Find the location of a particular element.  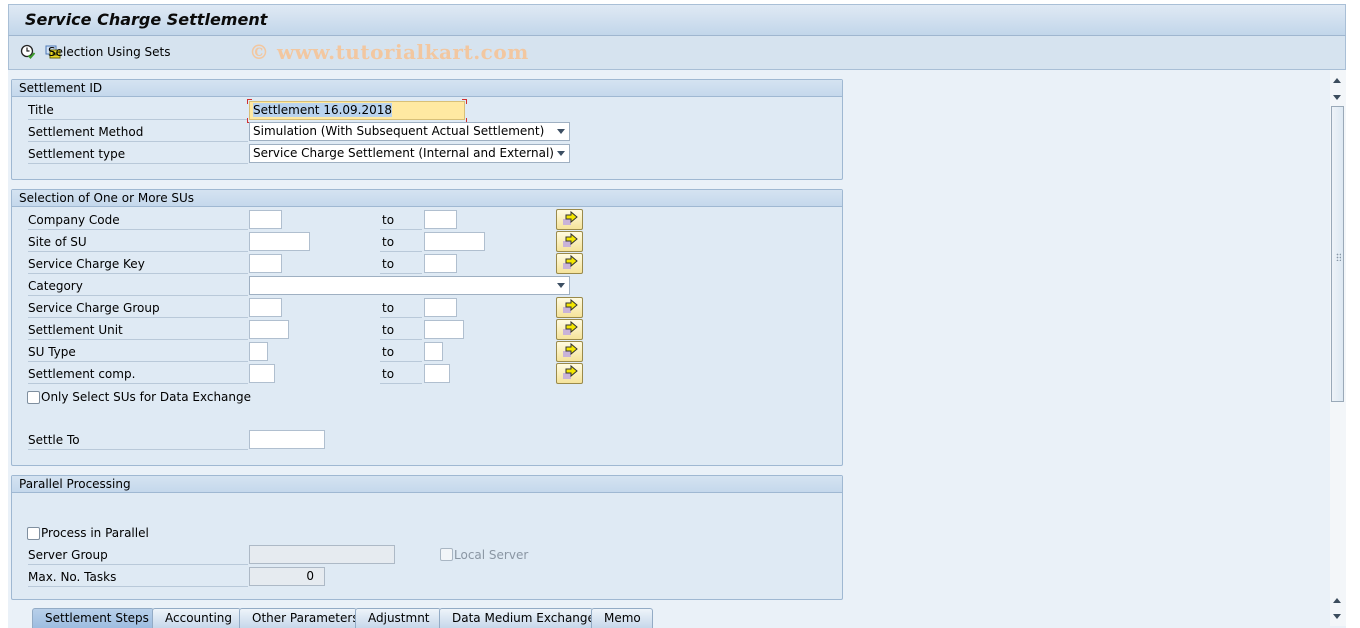

title-value: Settlement 16.09.2018 is located at coordinates (323, 110).